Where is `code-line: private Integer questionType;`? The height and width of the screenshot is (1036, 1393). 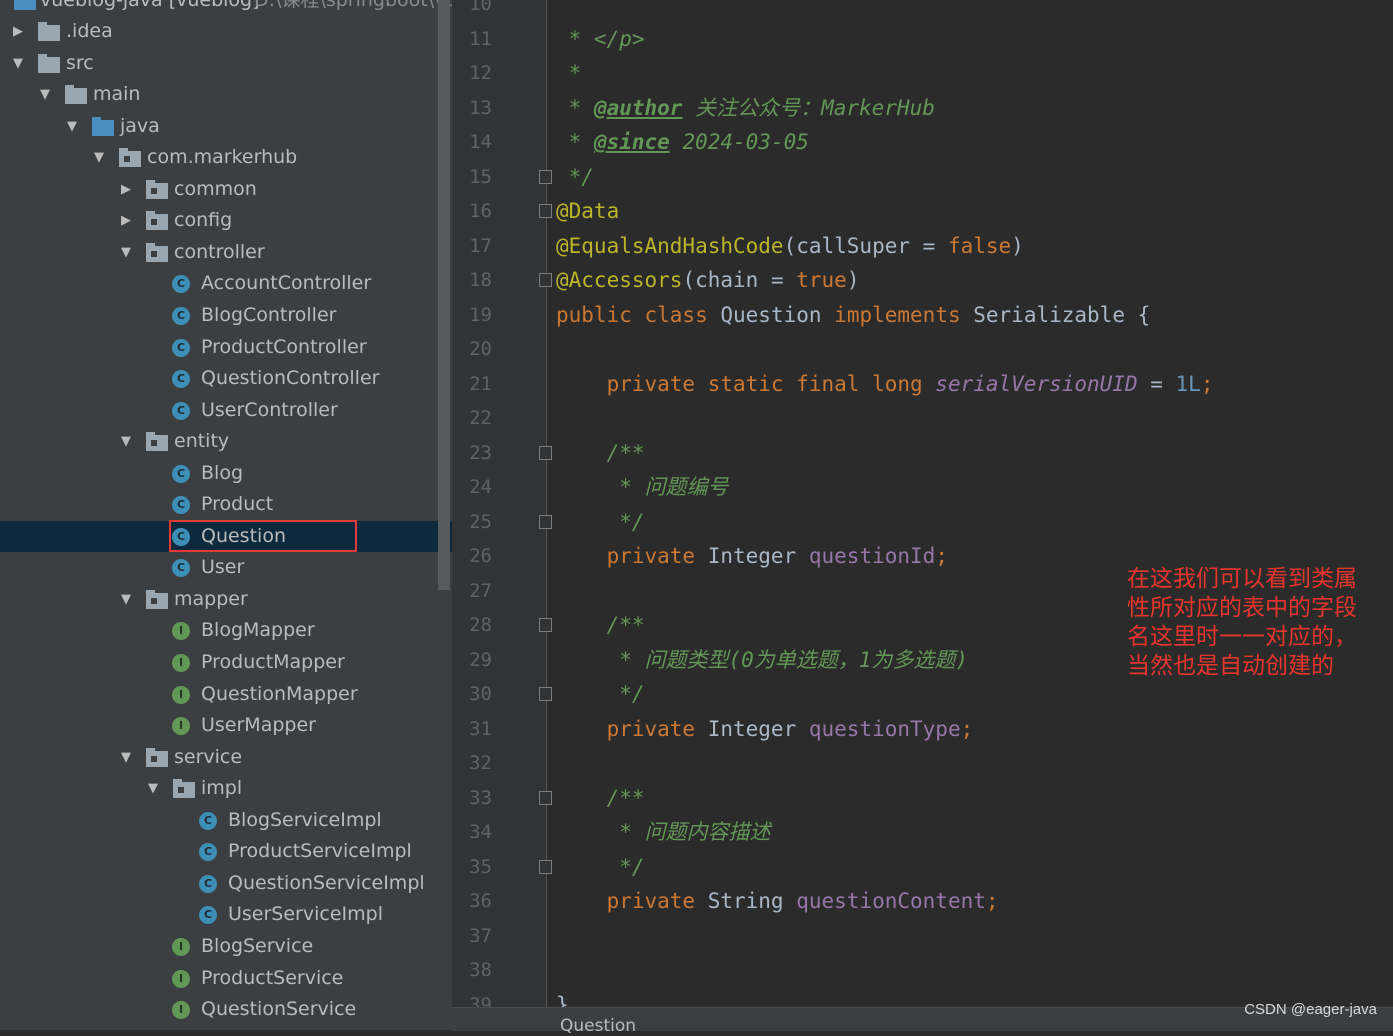 code-line: private Integer questionType; is located at coordinates (765, 729).